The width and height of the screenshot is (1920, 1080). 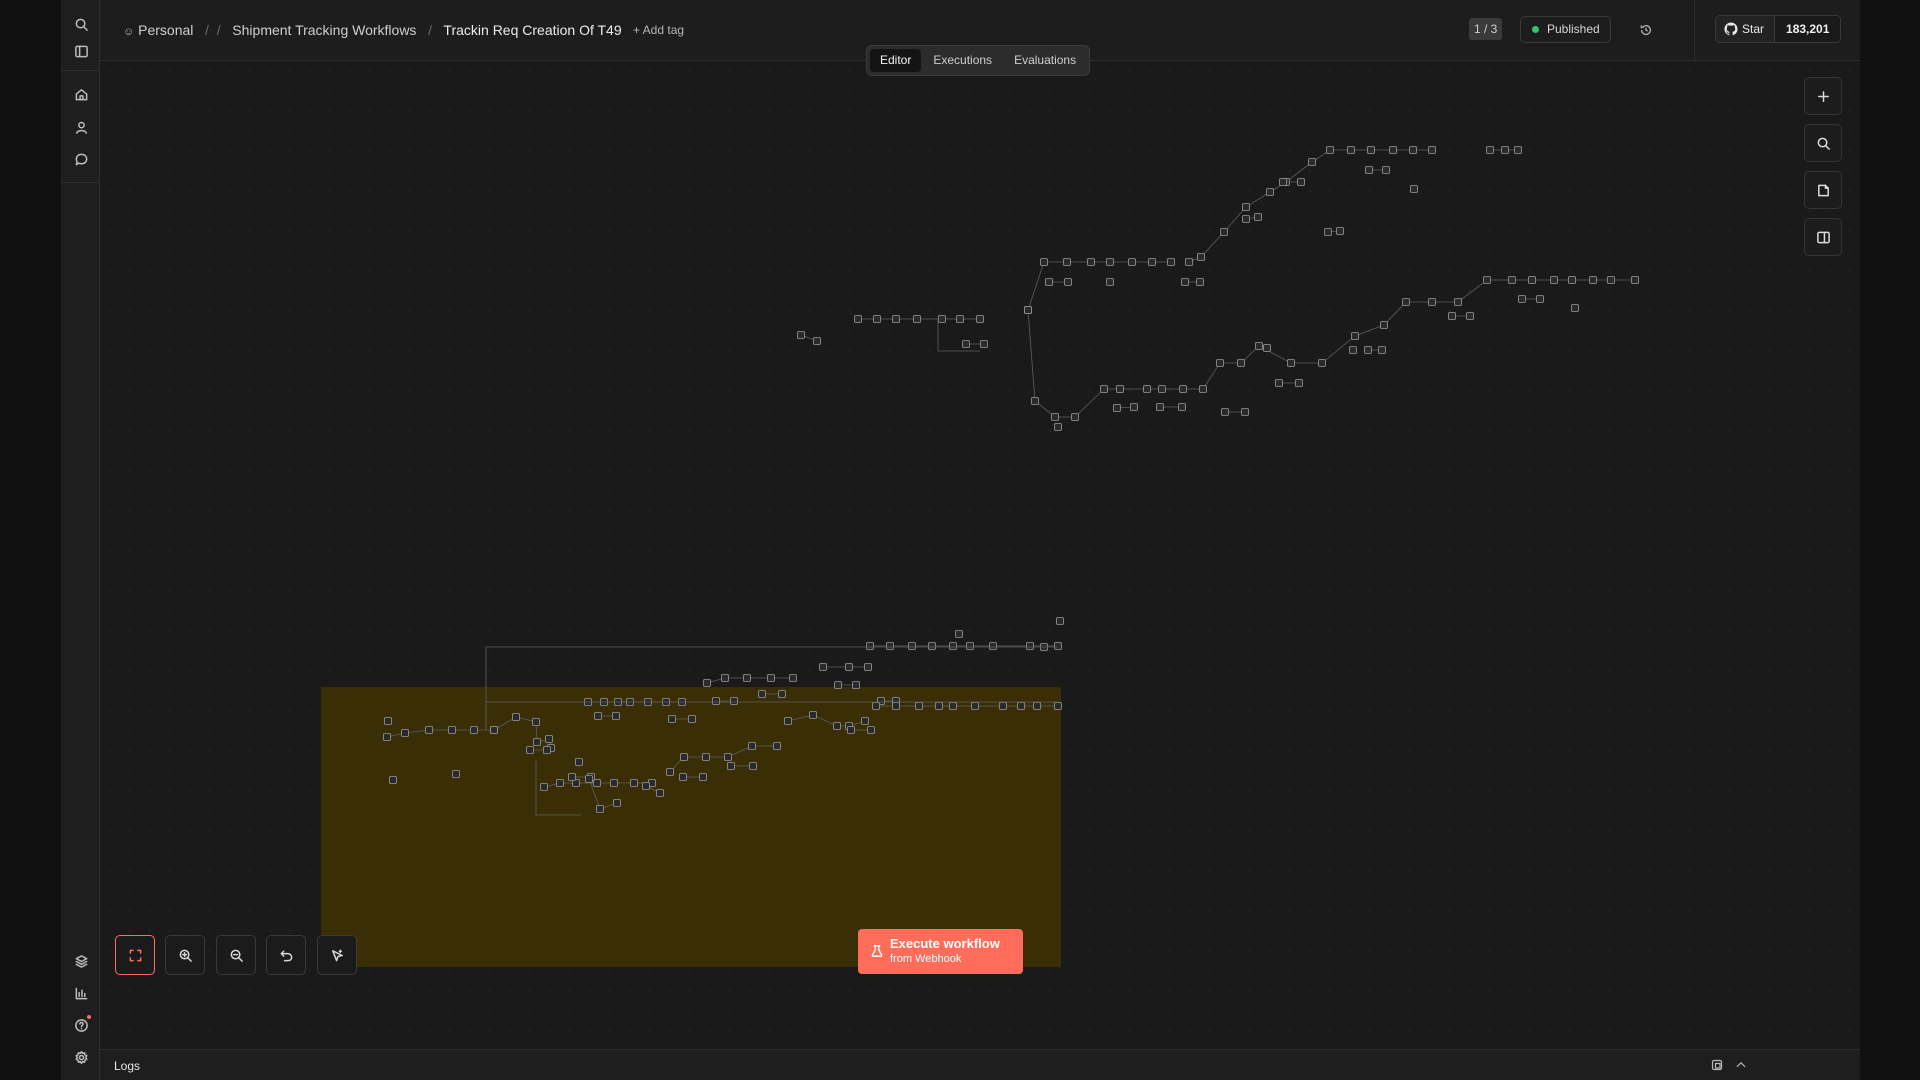 What do you see at coordinates (81, 51) in the screenshot?
I see `panel-toggle-icon` at bounding box center [81, 51].